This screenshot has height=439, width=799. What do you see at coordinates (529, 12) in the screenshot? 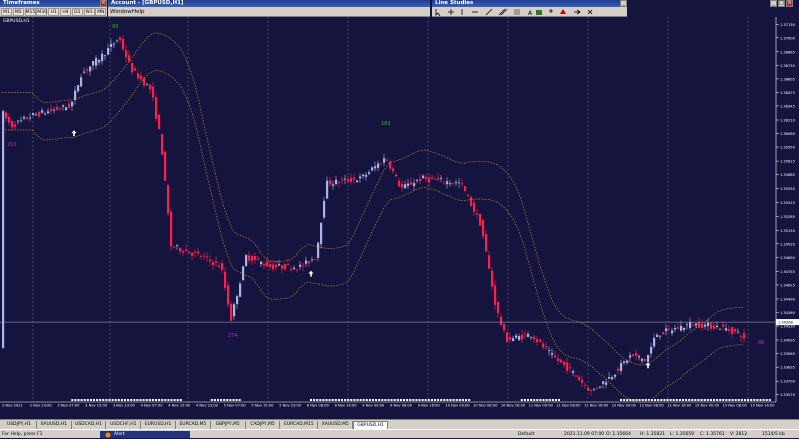
I see `line-studies-icons: A` at bounding box center [529, 12].